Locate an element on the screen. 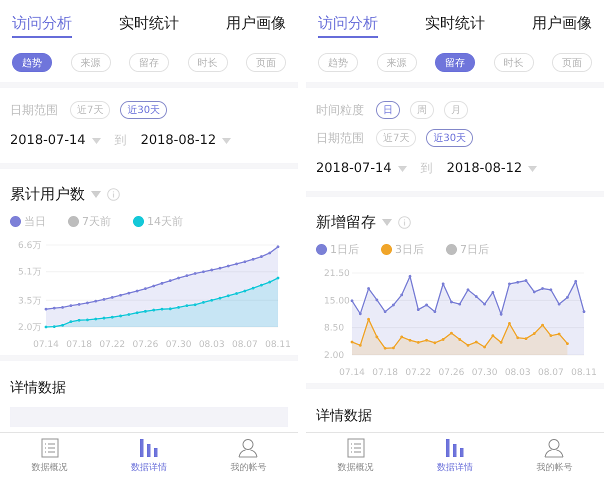 Image resolution: width=604 pixels, height=479 pixels. y-axis-label: 15.00 is located at coordinates (337, 301).